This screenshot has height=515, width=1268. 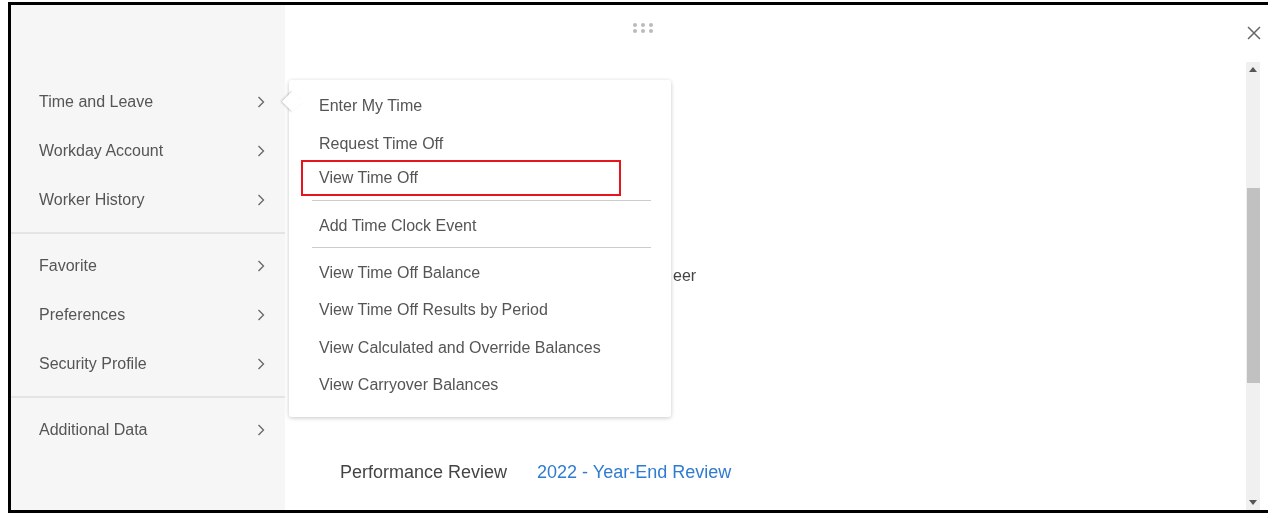 What do you see at coordinates (634, 472) in the screenshot?
I see `review-link: 2022 - Year-End Review` at bounding box center [634, 472].